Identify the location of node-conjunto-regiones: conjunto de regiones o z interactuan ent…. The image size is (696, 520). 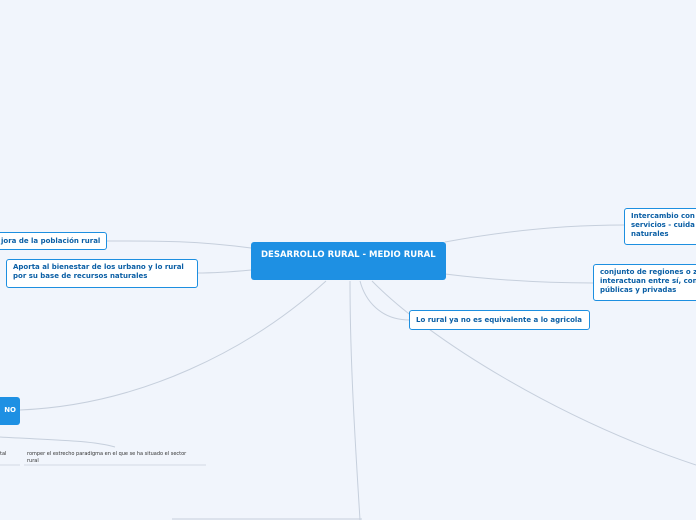
(644, 282).